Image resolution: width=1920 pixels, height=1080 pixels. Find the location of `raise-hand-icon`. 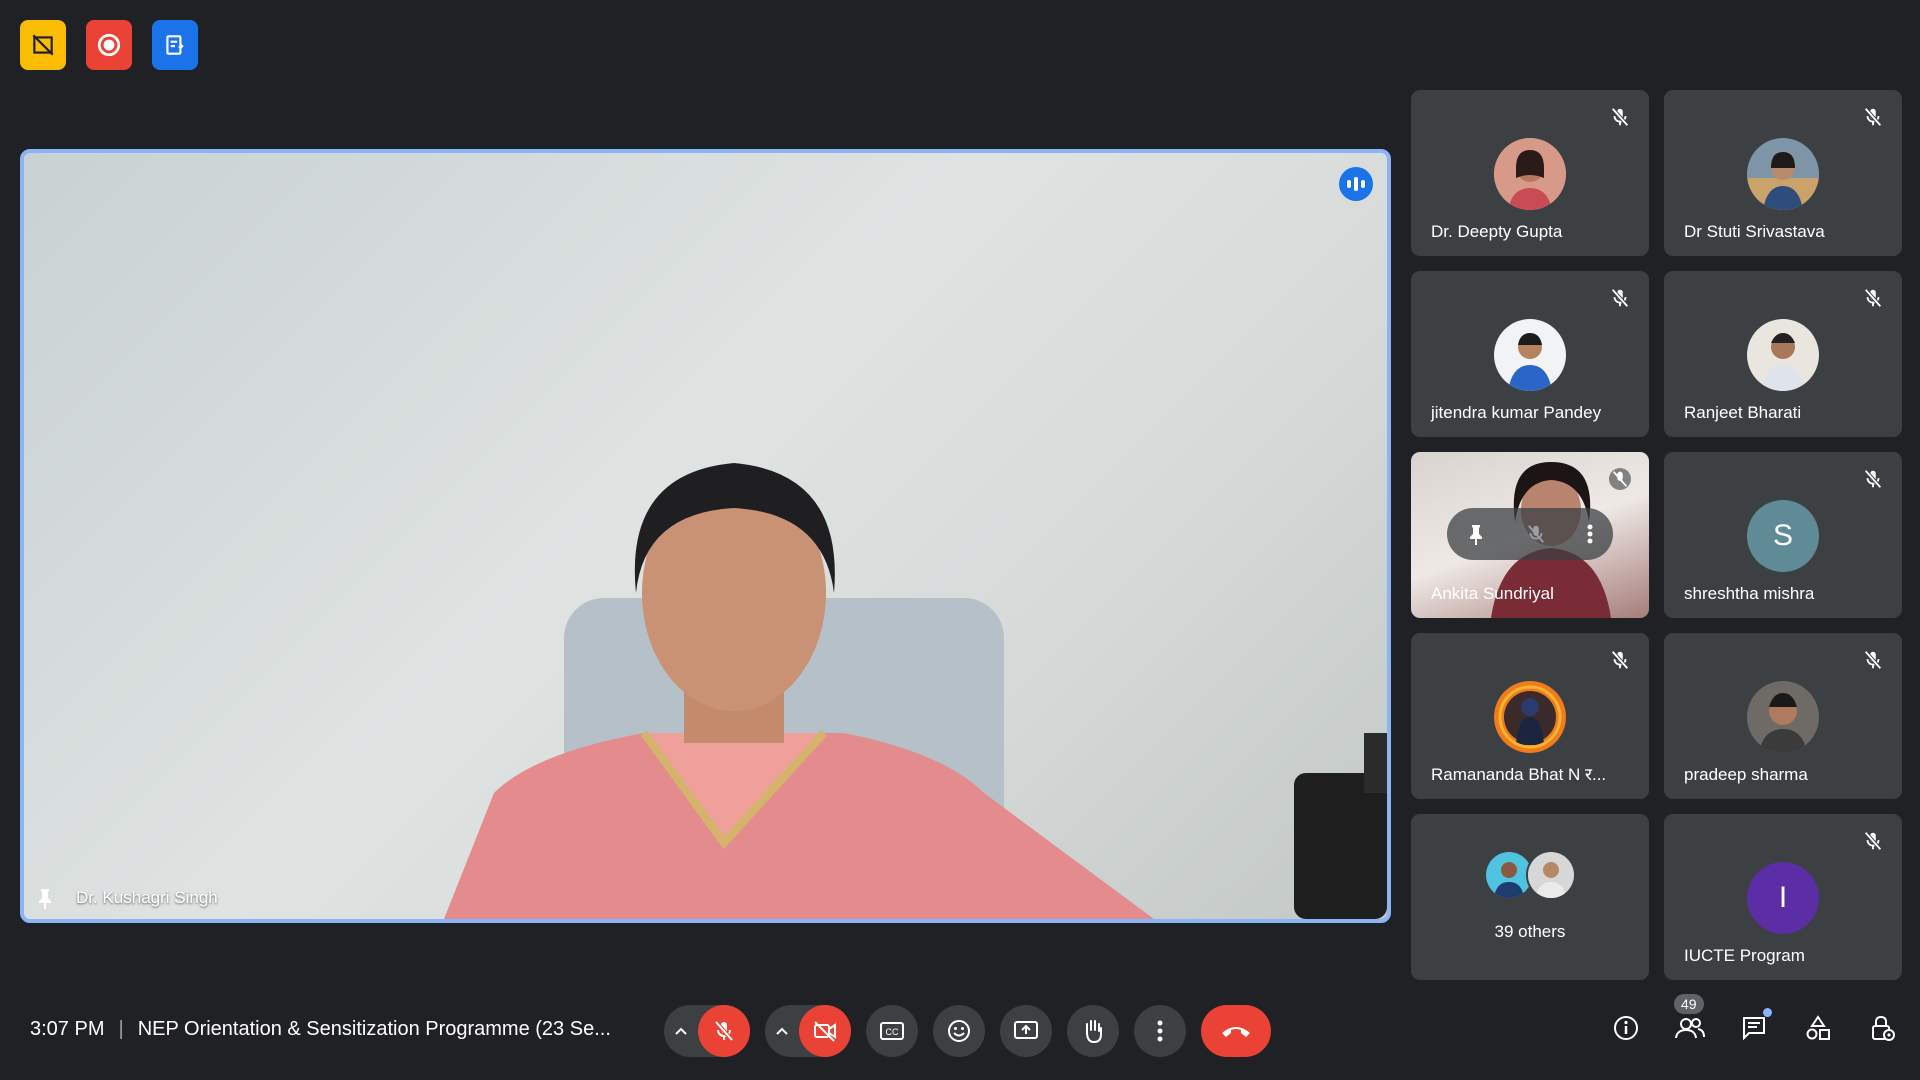

raise-hand-icon is located at coordinates (1094, 1032).